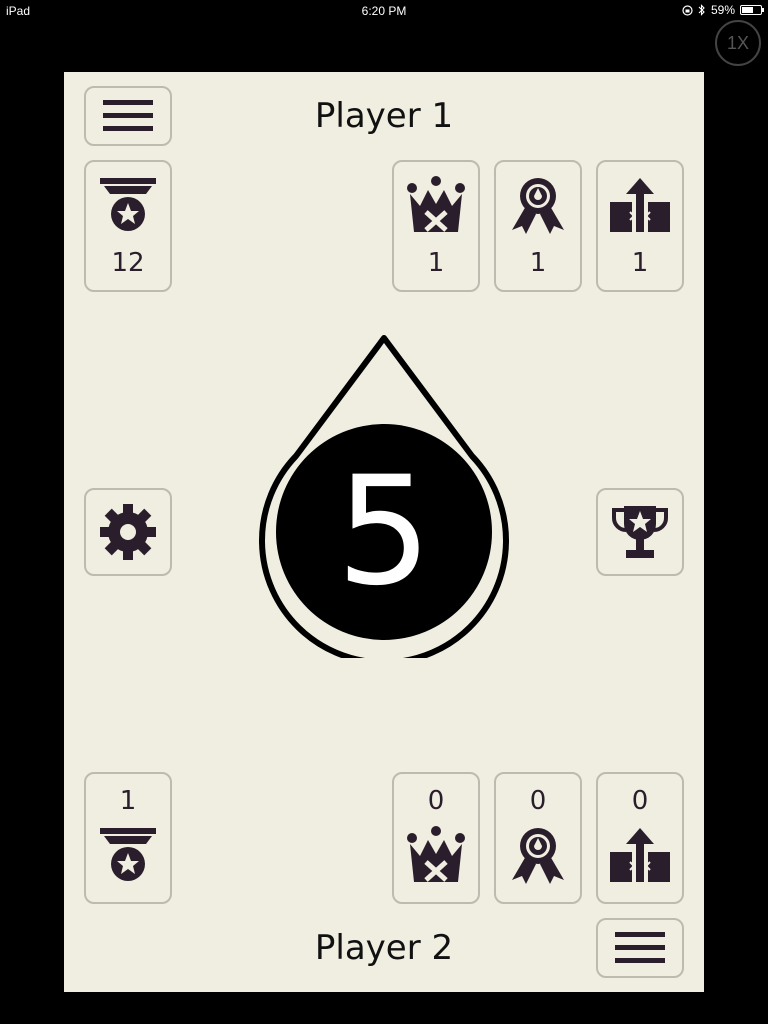 This screenshot has width=768, height=1024. I want to click on player2-arrow-button: 0, so click(640, 838).